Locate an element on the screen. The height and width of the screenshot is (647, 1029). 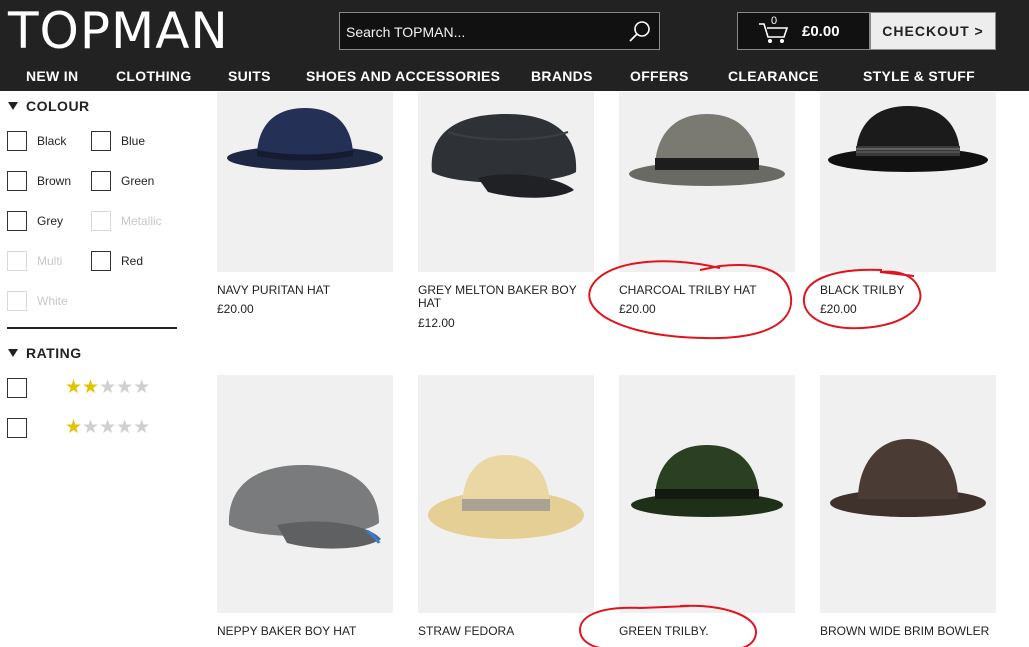
colour-filter-heading: COLOUR is located at coordinates (49, 106).